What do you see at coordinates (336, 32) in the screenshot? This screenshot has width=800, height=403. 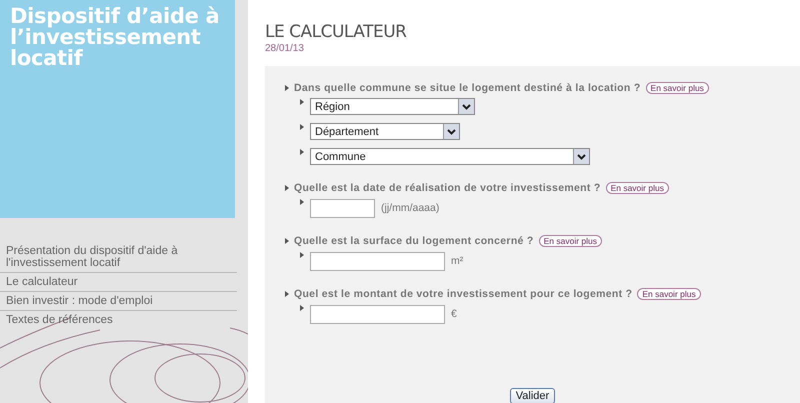 I see `page-title: LE CALCULATEUR` at bounding box center [336, 32].